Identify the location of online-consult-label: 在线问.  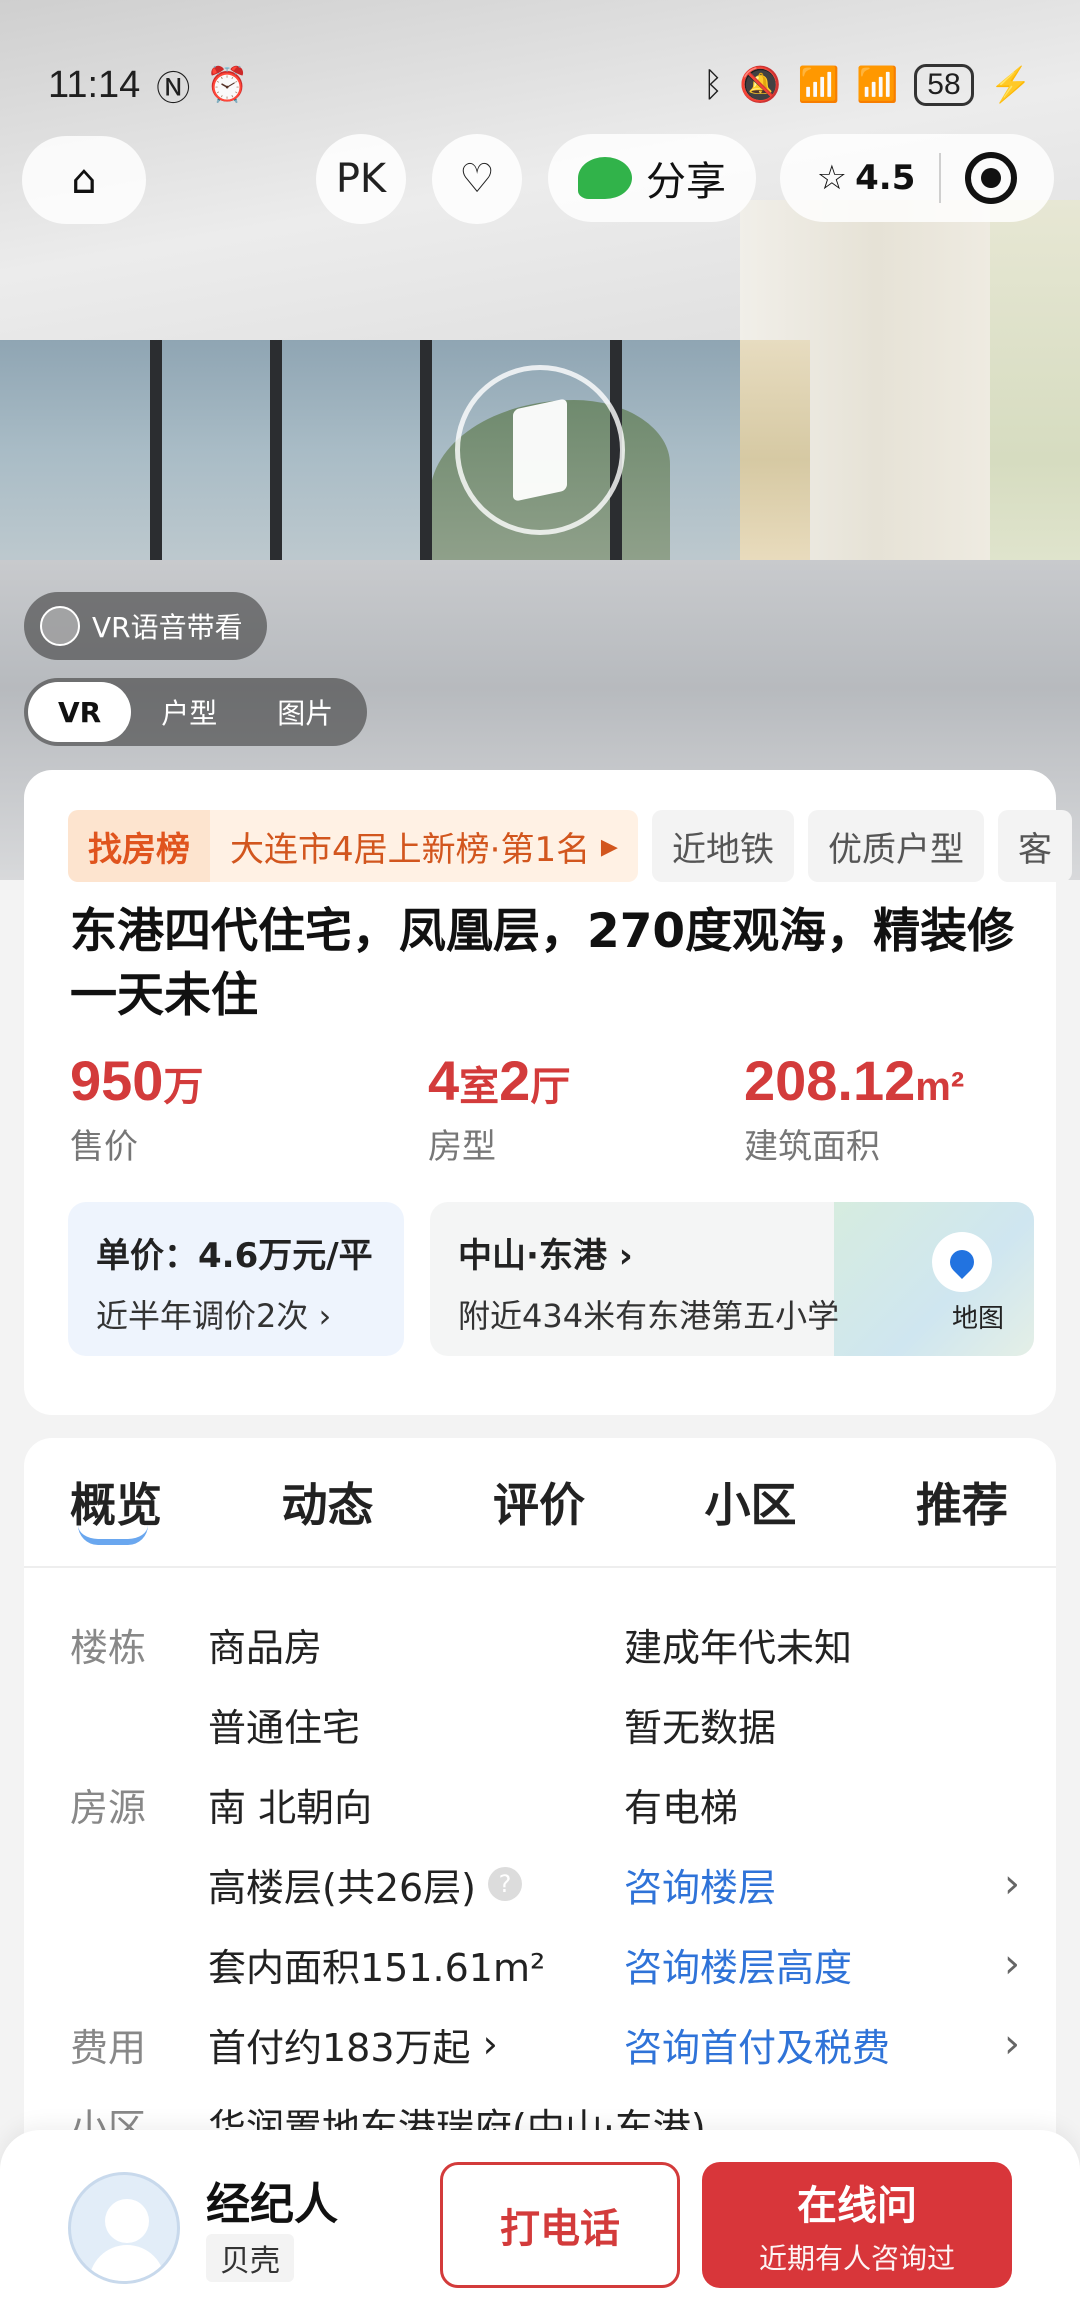
(857, 2206).